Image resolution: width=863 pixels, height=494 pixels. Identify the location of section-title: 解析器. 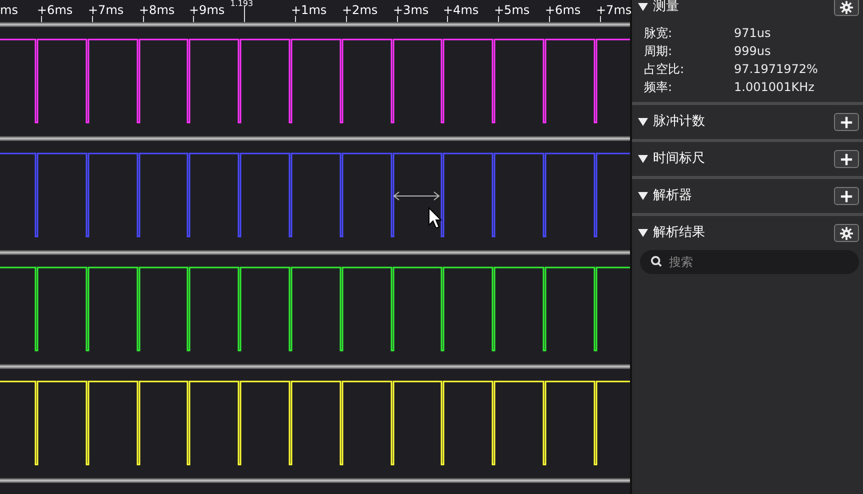
(673, 196).